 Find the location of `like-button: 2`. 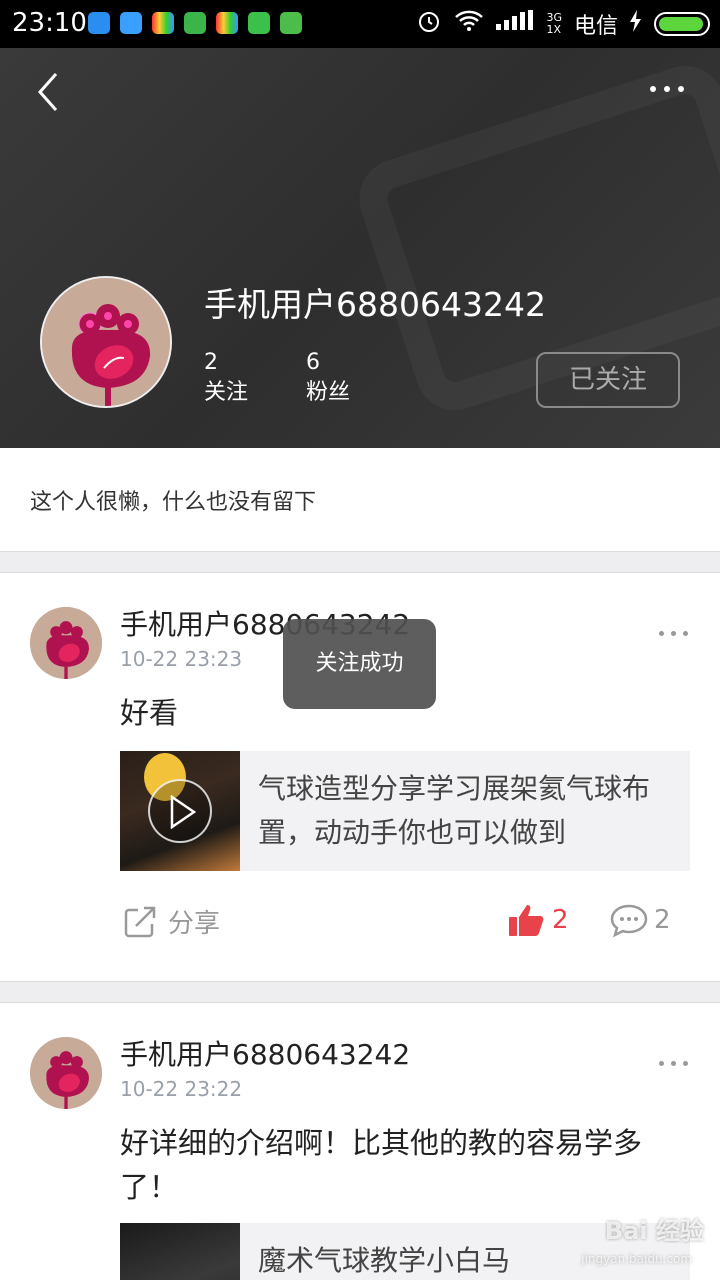

like-button: 2 is located at coordinates (538, 920).